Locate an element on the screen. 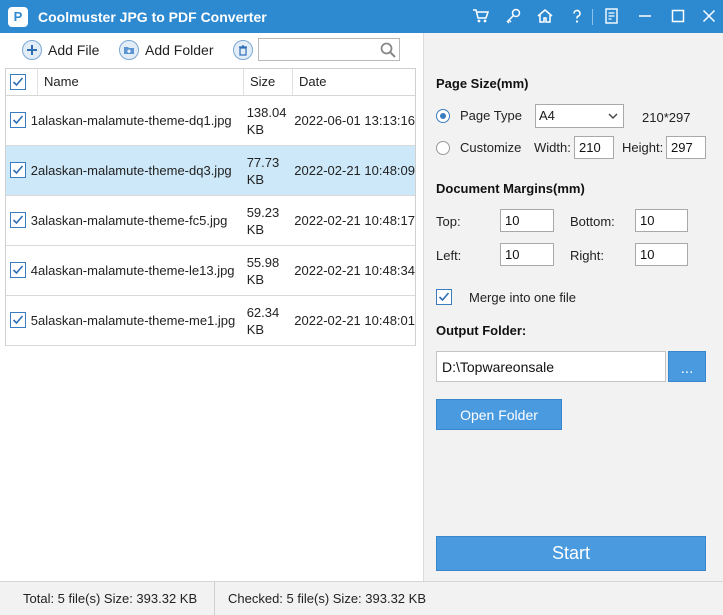  add-file-icon is located at coordinates (32, 50).